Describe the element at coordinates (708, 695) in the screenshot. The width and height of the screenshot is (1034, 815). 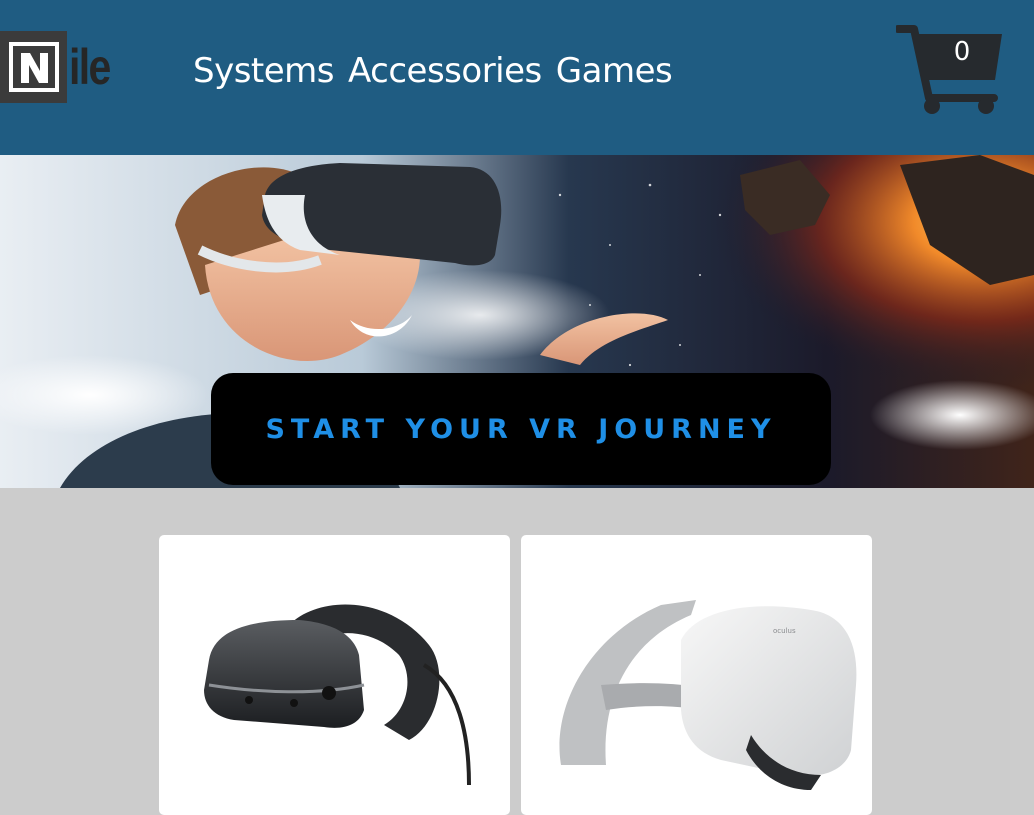
I see `vr-headset-white-image: oculus` at that location.